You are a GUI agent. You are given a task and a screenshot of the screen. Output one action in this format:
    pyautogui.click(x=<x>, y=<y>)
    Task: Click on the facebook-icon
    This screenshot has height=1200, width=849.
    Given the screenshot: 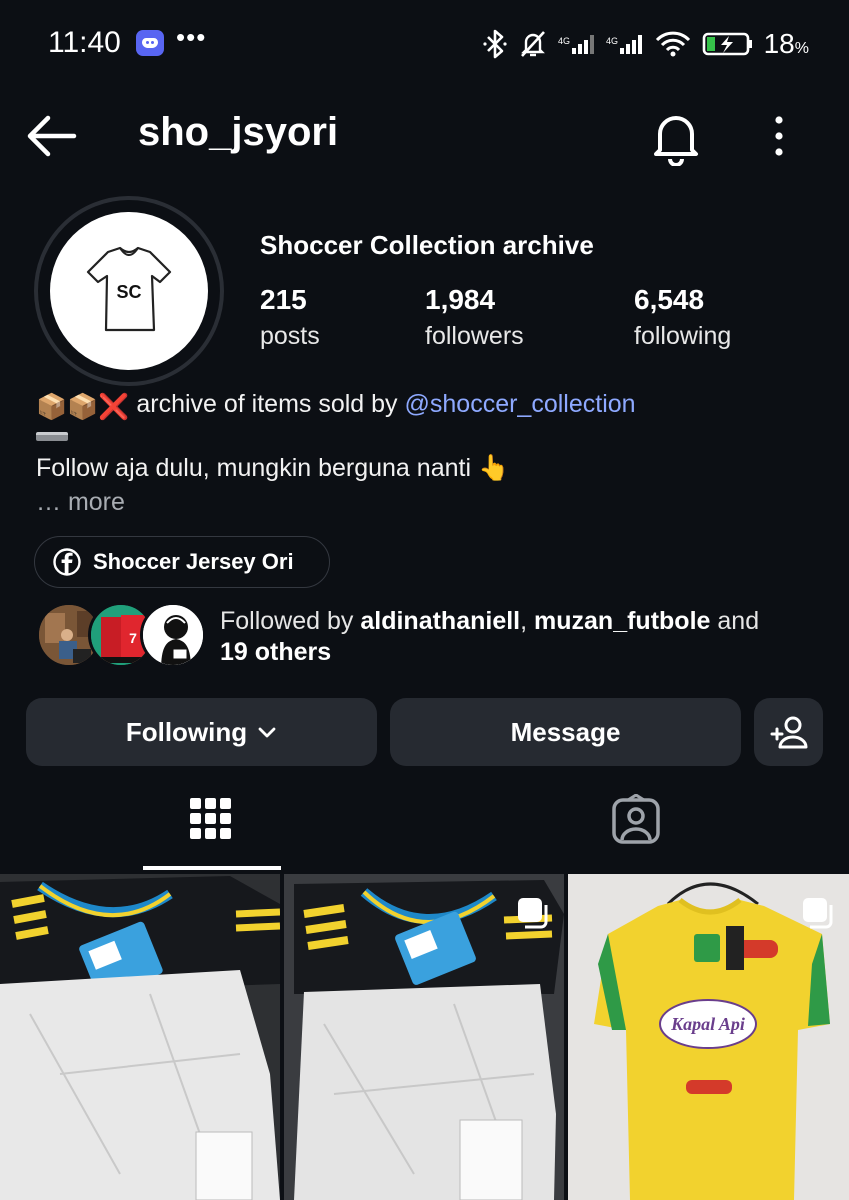 What is the action you would take?
    pyautogui.click(x=67, y=562)
    